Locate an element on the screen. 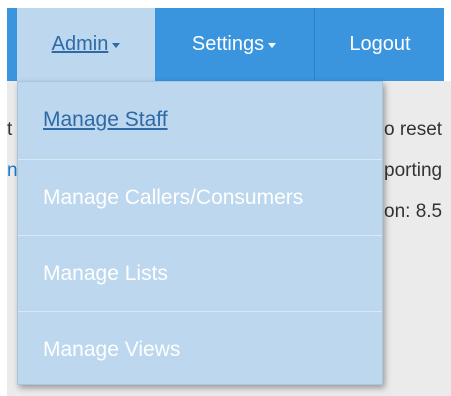 The height and width of the screenshot is (396, 451). nav-settings-label: Settings is located at coordinates (228, 44).